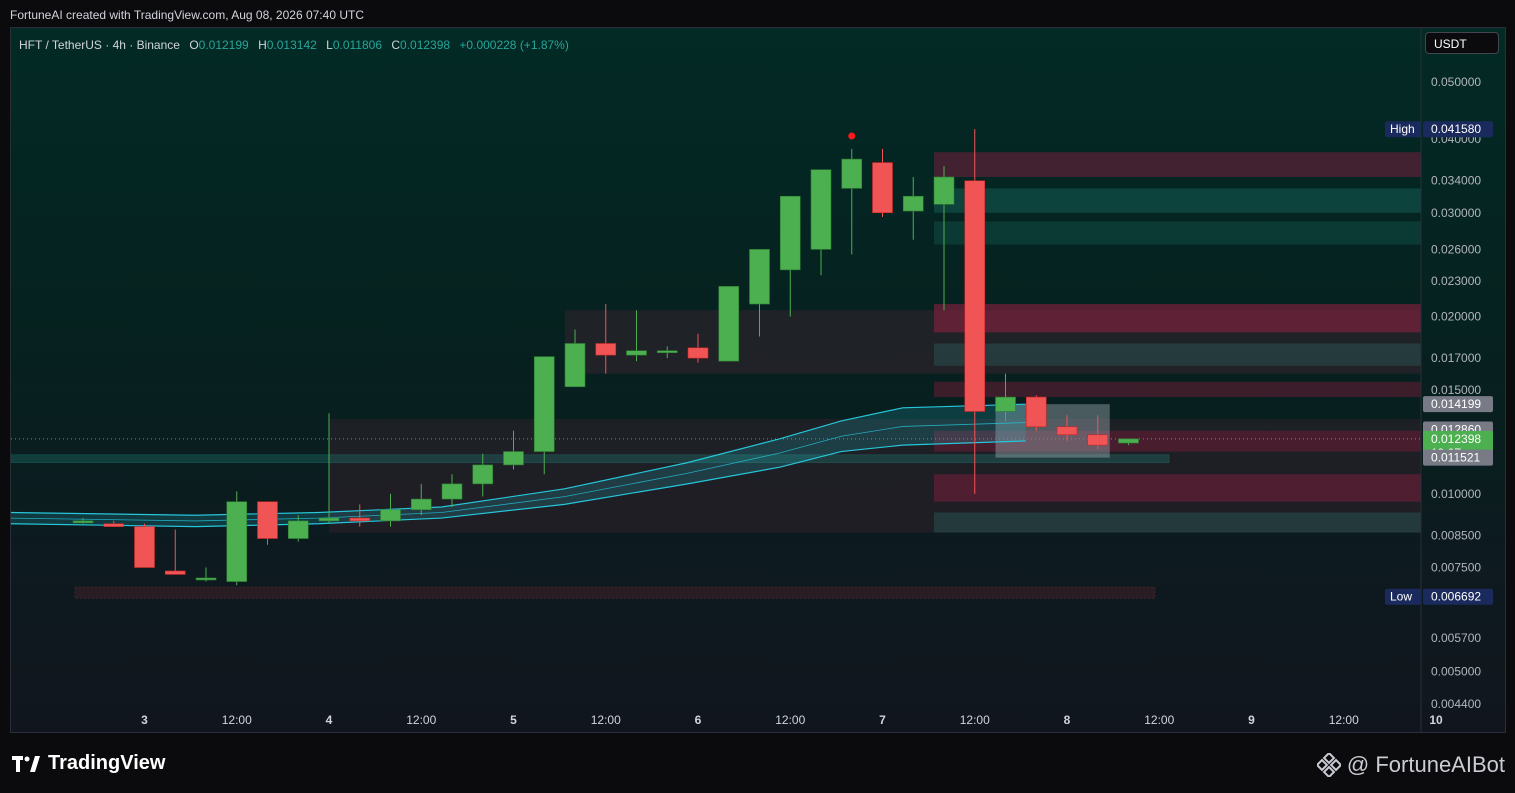 The height and width of the screenshot is (793, 1515). What do you see at coordinates (1456, 281) in the screenshot?
I see `y-tick-label: 0.023000` at bounding box center [1456, 281].